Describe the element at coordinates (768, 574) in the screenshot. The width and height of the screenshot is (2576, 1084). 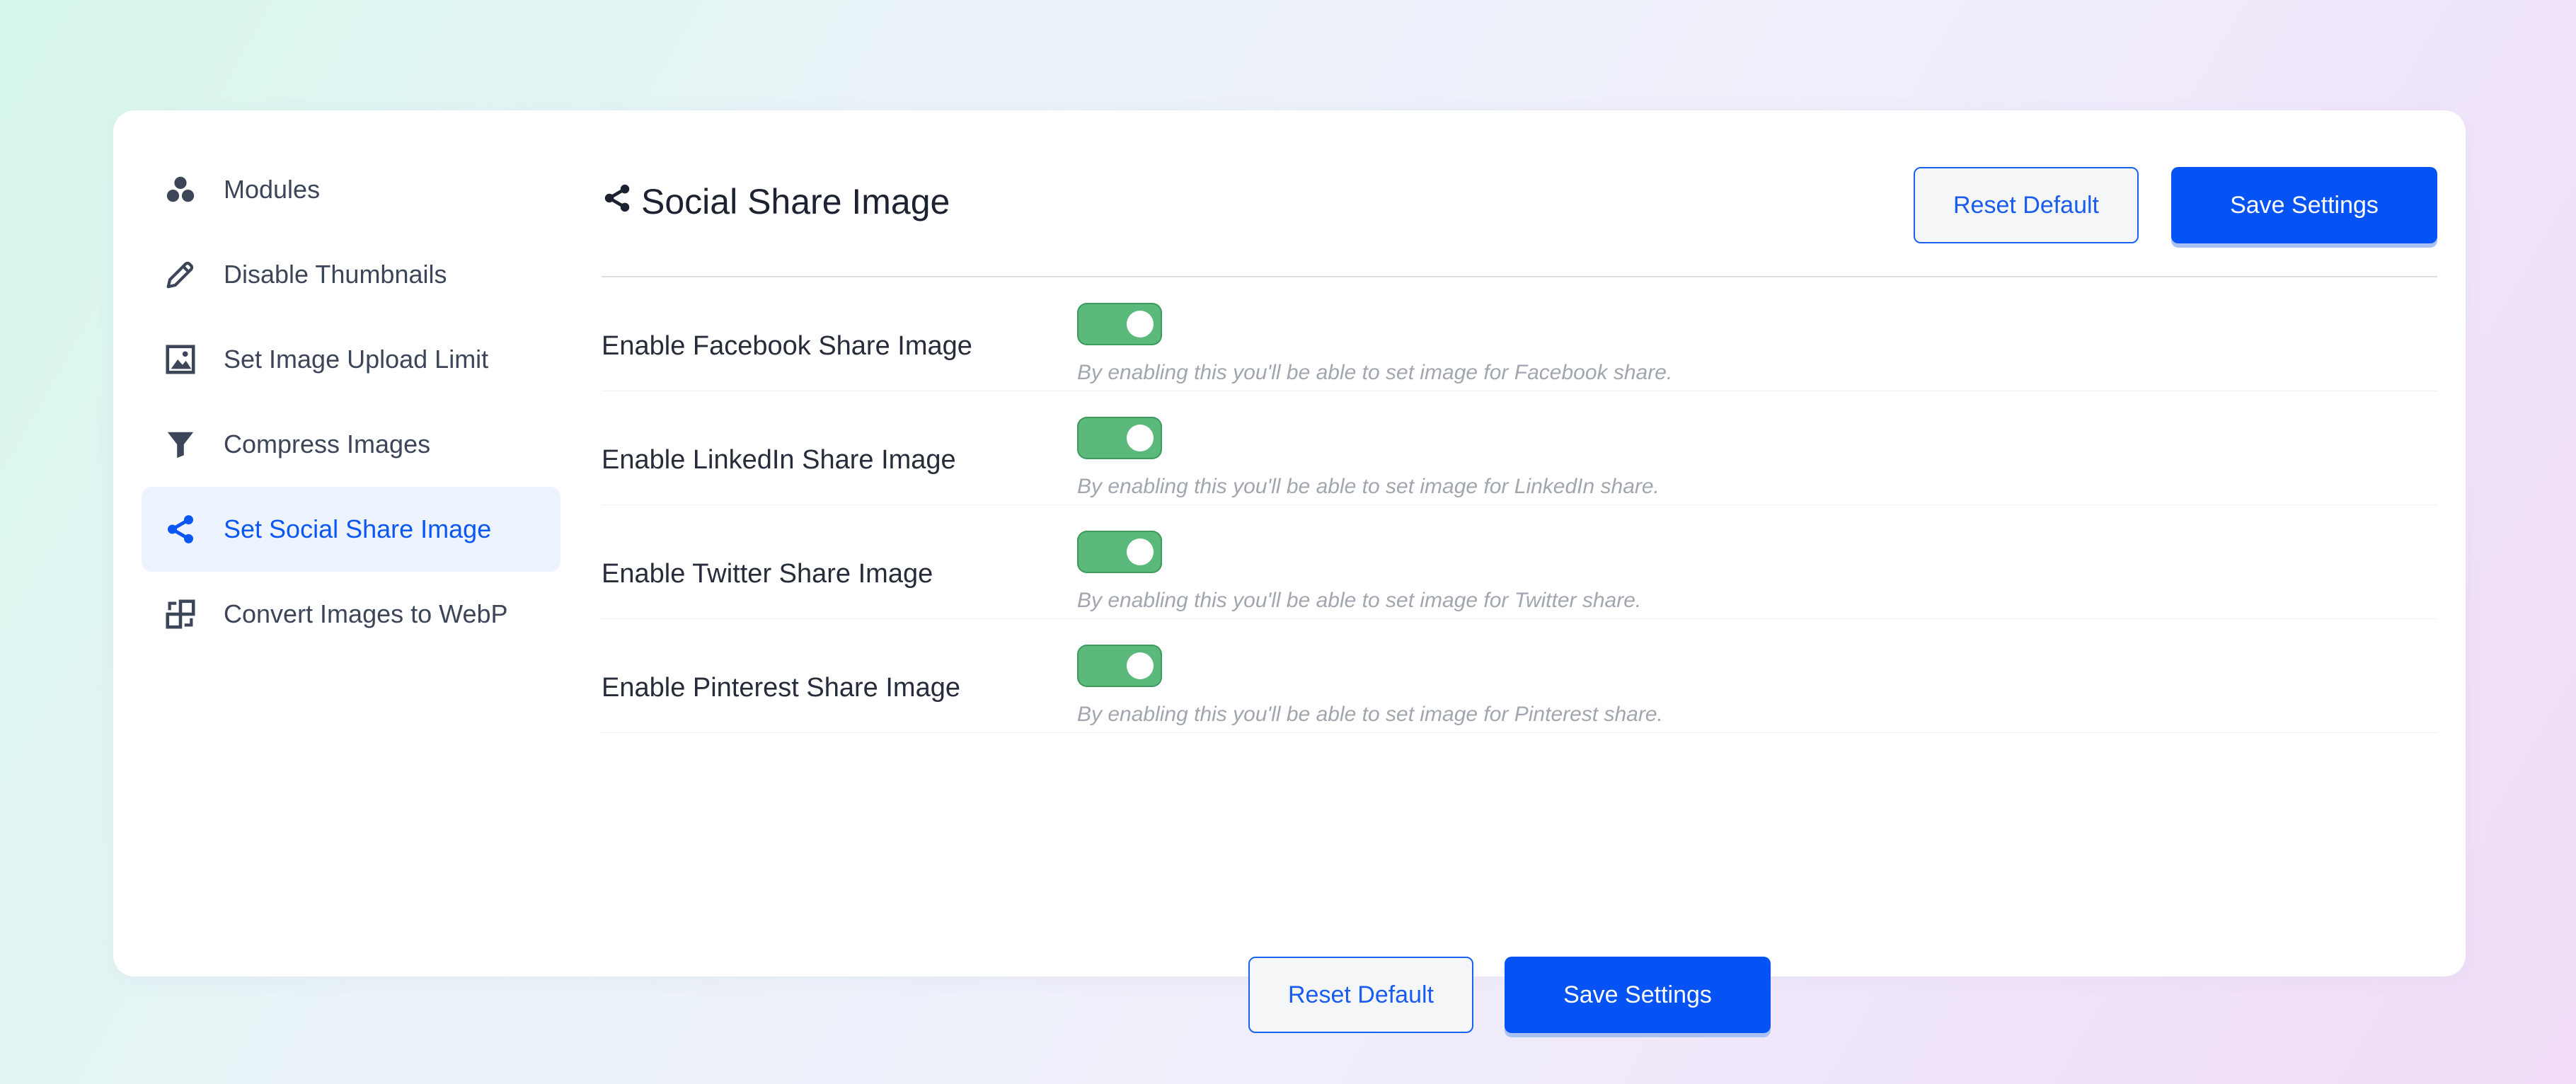
I see `setting-label: Enable Twitter Share Image` at that location.